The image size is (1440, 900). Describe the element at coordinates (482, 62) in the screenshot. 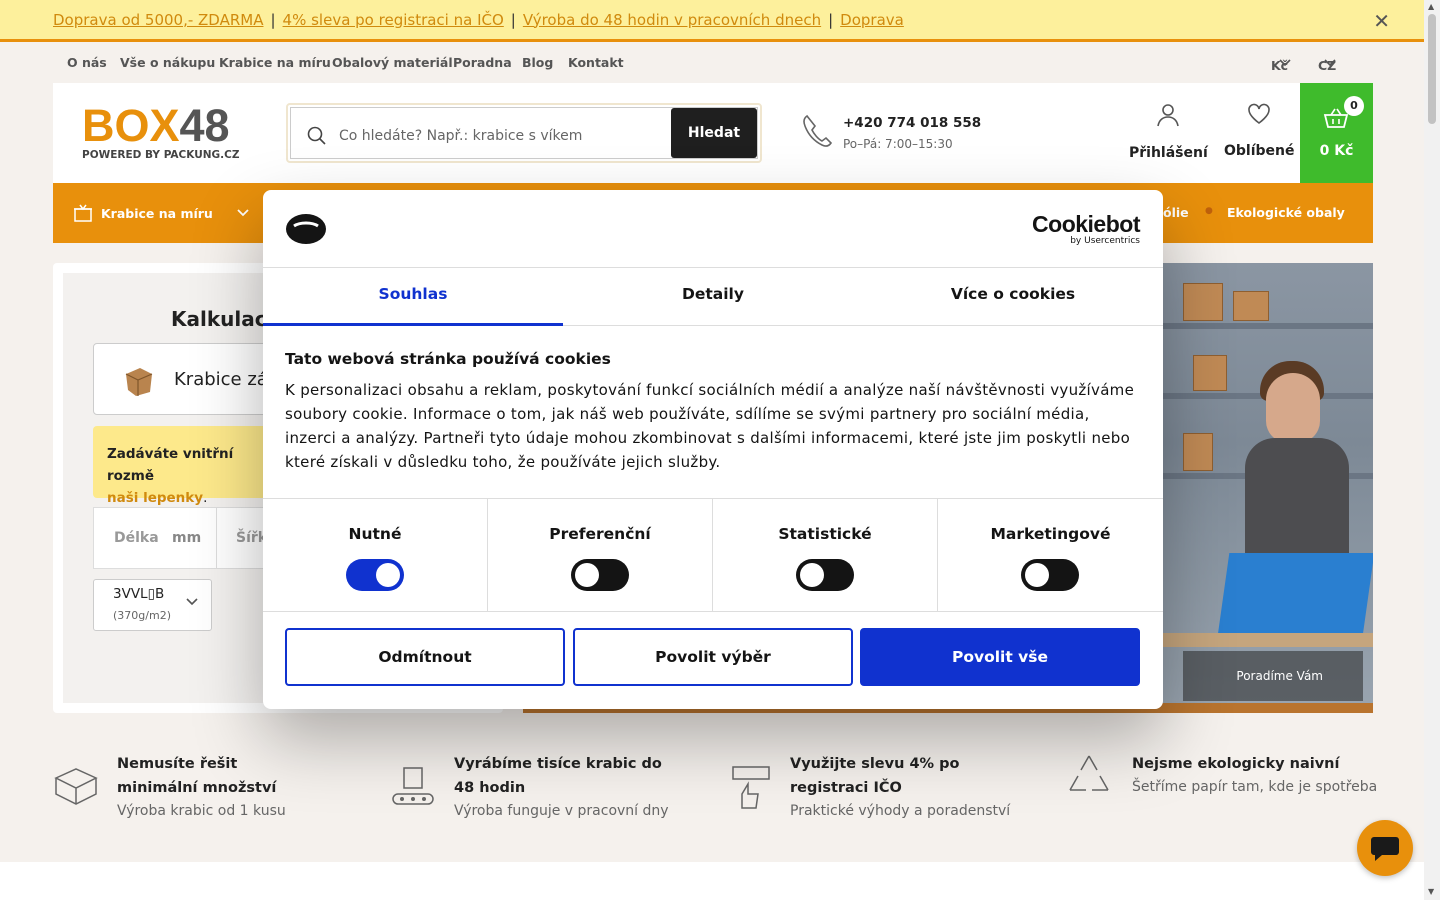

I see `nav-item-advice: Poradna` at that location.